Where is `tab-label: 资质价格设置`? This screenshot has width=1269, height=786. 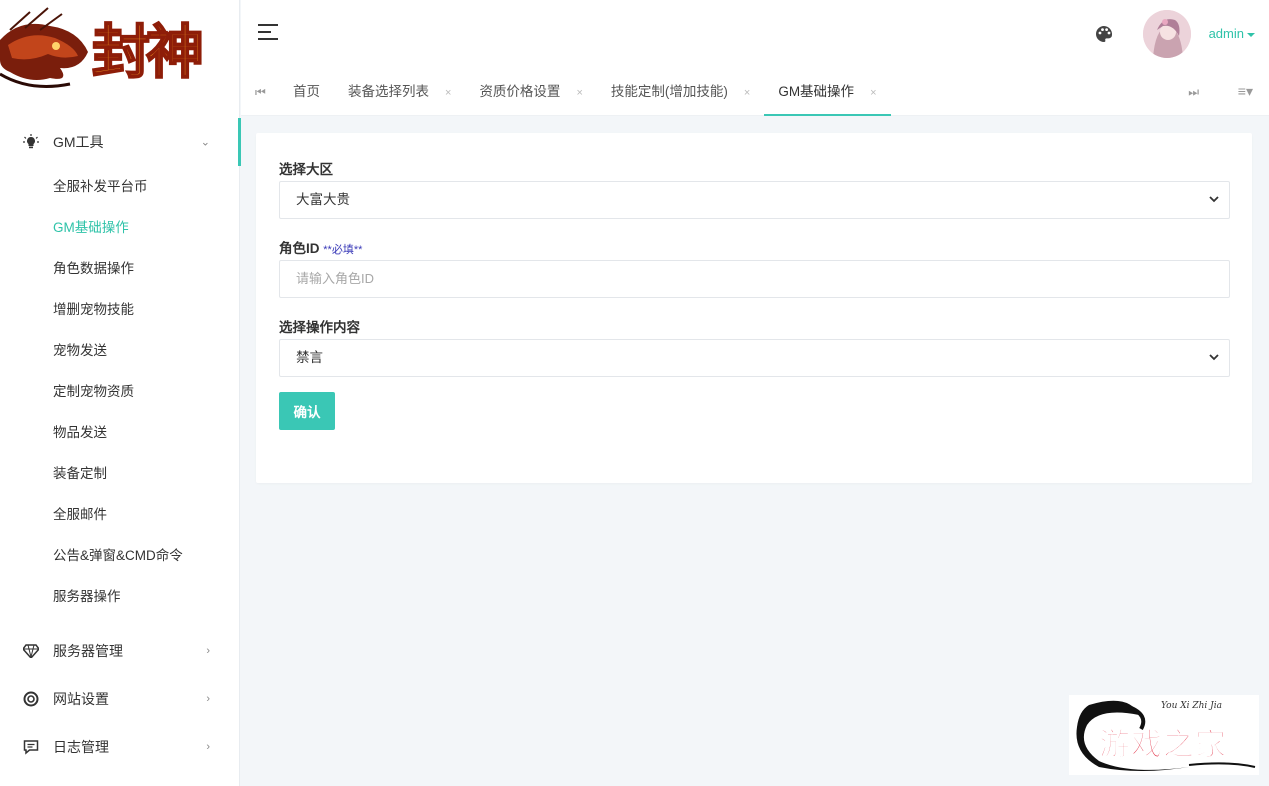
tab-label: 资质价格设置 is located at coordinates (520, 91).